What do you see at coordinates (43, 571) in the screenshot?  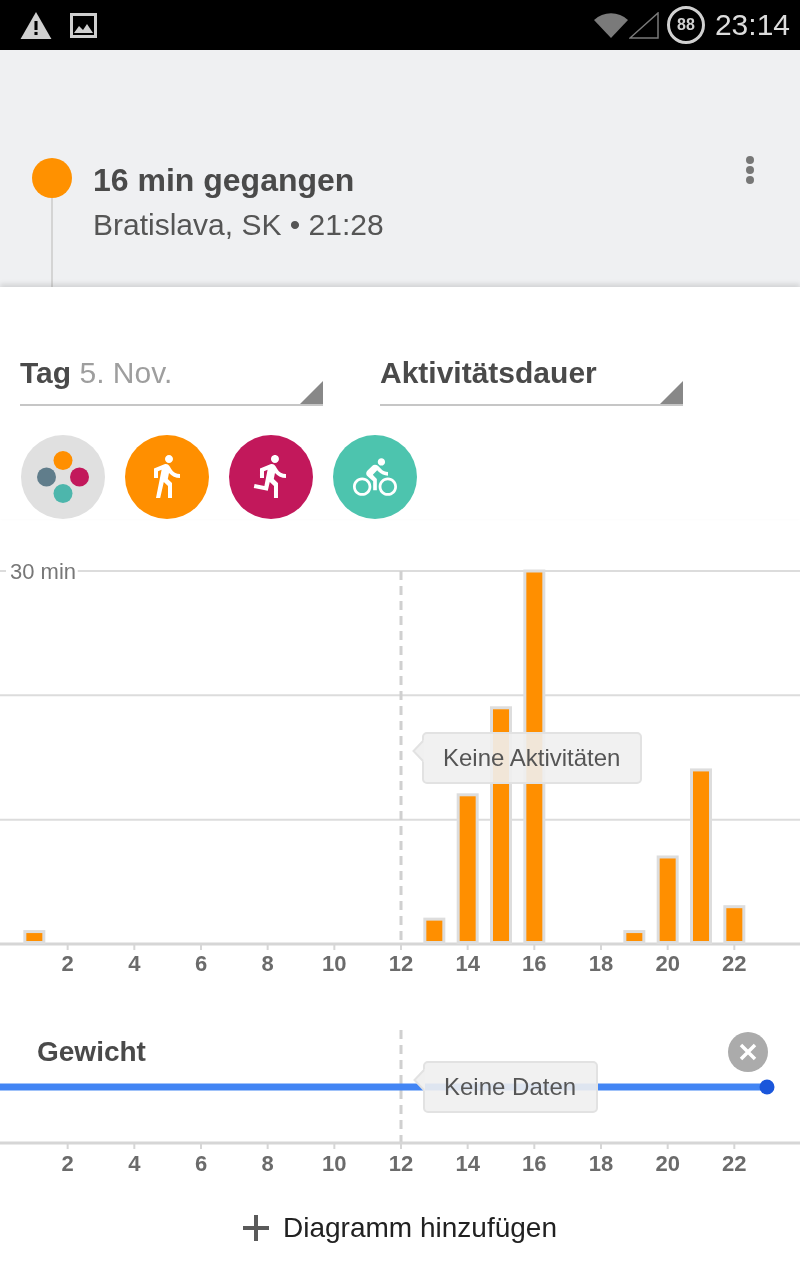 I see `axis-label: 30 min` at bounding box center [43, 571].